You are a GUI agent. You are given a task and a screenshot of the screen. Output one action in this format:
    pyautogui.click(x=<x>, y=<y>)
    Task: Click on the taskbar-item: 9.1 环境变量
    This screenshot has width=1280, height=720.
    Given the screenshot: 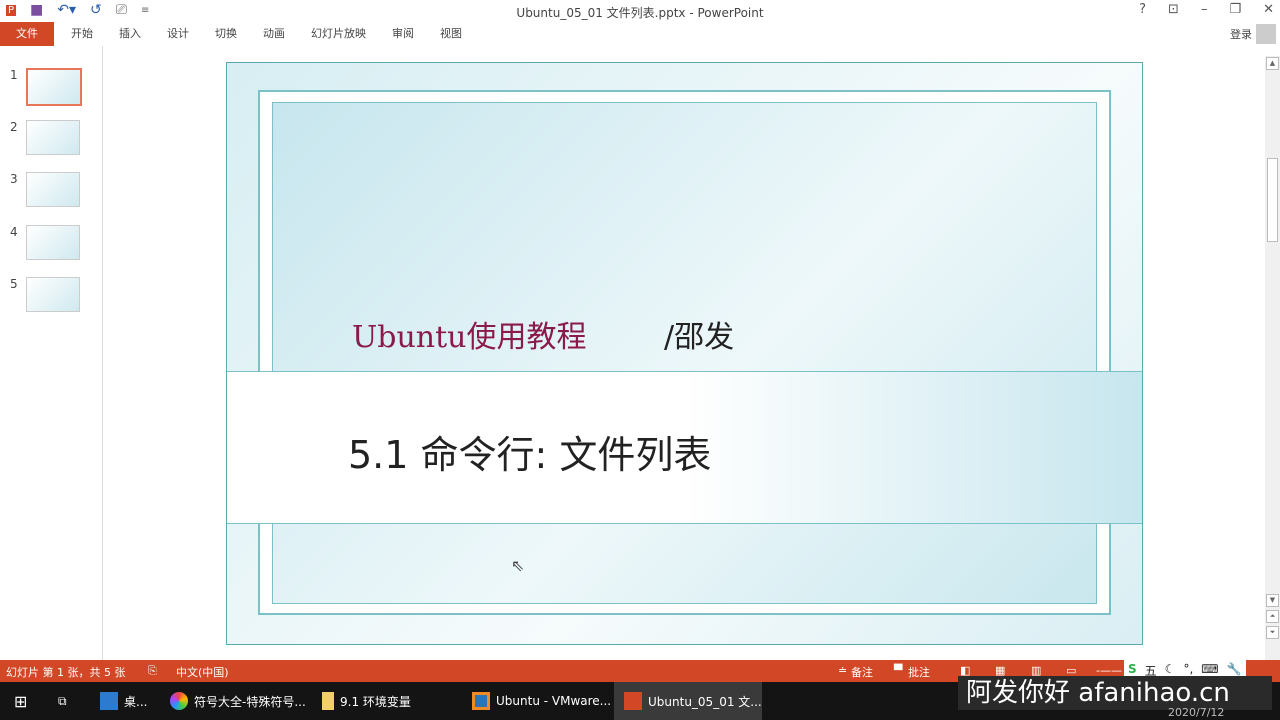 What is the action you would take?
    pyautogui.click(x=366, y=701)
    